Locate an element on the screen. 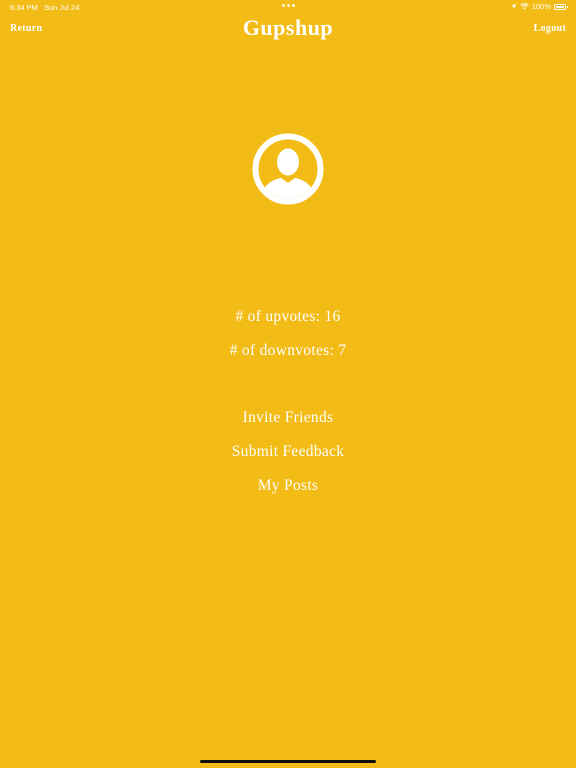 The image size is (576, 768). battery-icon is located at coordinates (561, 6).